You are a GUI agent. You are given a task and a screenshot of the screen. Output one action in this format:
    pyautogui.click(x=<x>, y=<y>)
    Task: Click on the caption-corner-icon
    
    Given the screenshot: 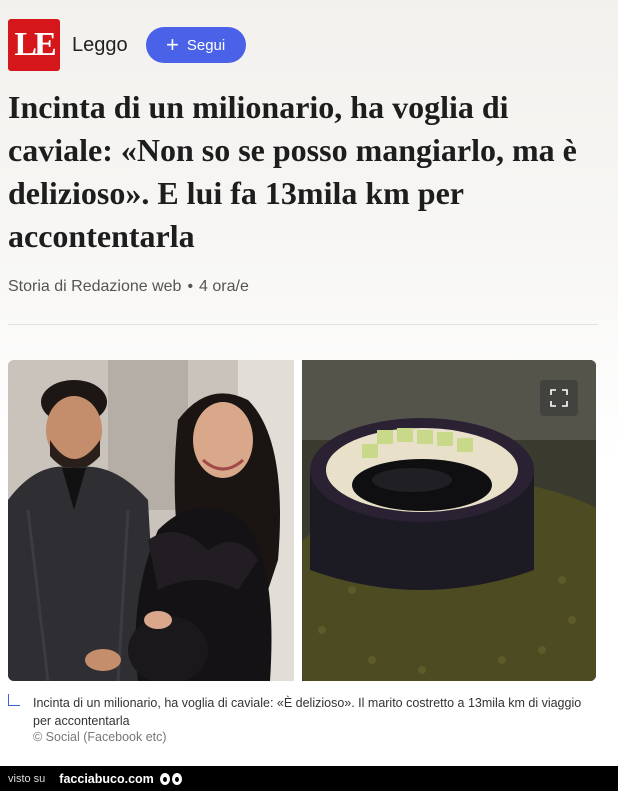 What is the action you would take?
    pyautogui.click(x=14, y=700)
    